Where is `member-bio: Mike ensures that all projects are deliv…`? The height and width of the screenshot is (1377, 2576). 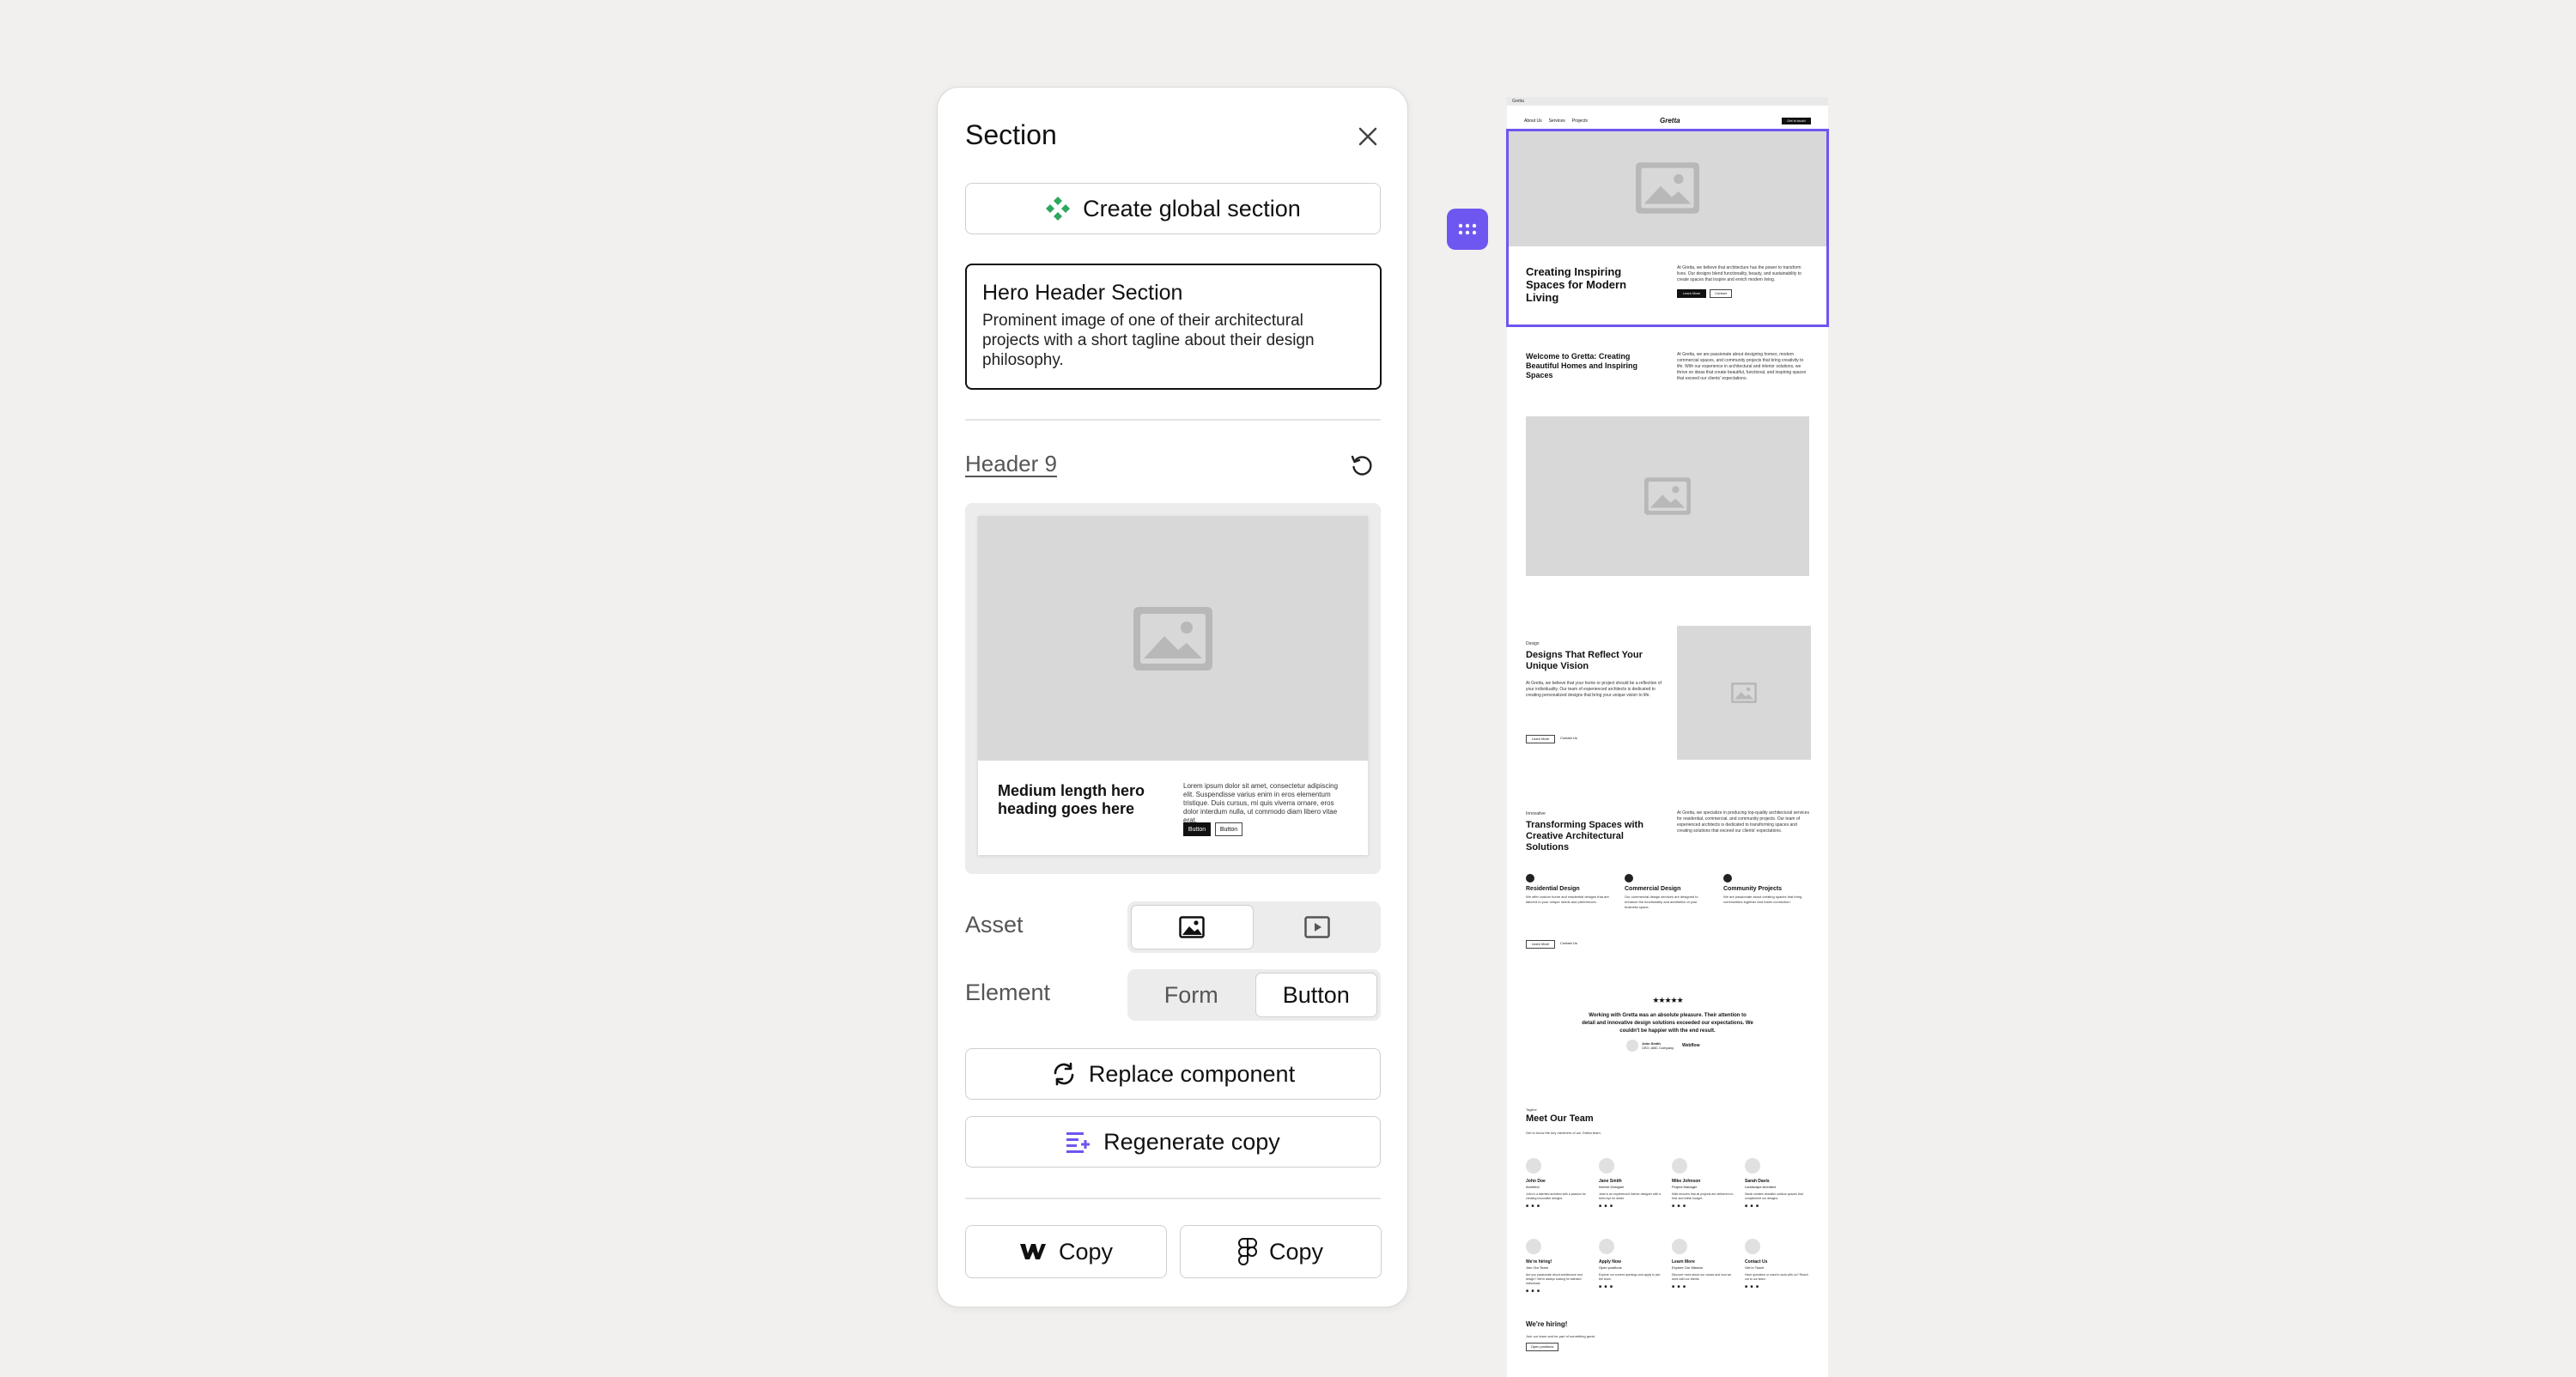
member-bio: Mike ensures that all projects are deliv… is located at coordinates (1703, 1196).